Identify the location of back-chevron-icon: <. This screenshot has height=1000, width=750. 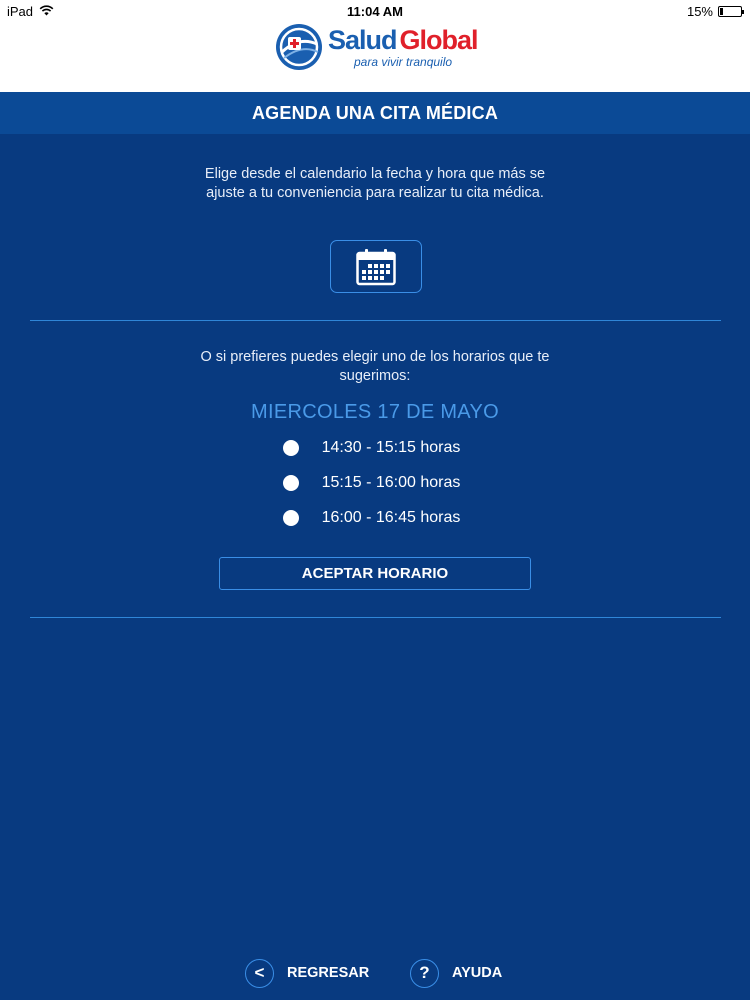
(259, 973).